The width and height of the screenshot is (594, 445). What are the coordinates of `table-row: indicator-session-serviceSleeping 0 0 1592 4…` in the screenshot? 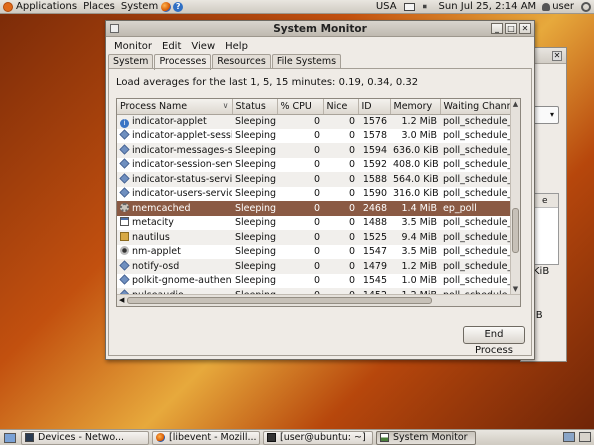 It's located at (316, 165).